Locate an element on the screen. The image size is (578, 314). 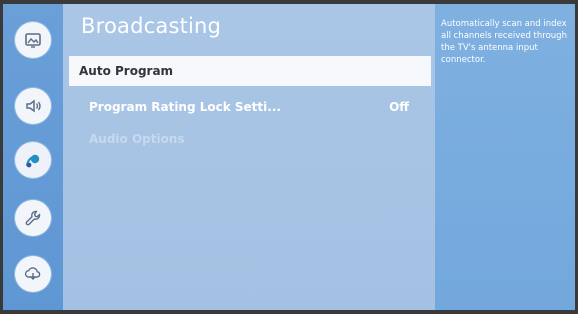
wrench-icon is located at coordinates (33, 218).